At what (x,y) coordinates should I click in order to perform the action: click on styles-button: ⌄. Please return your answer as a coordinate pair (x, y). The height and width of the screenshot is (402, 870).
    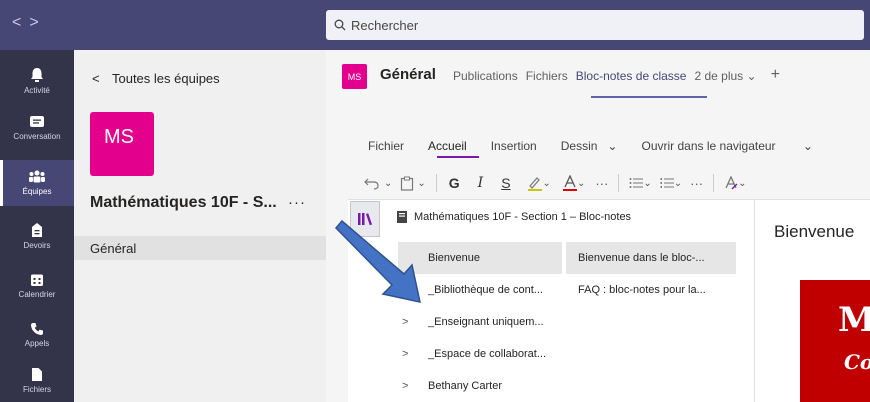
    Looking at the image, I should click on (735, 183).